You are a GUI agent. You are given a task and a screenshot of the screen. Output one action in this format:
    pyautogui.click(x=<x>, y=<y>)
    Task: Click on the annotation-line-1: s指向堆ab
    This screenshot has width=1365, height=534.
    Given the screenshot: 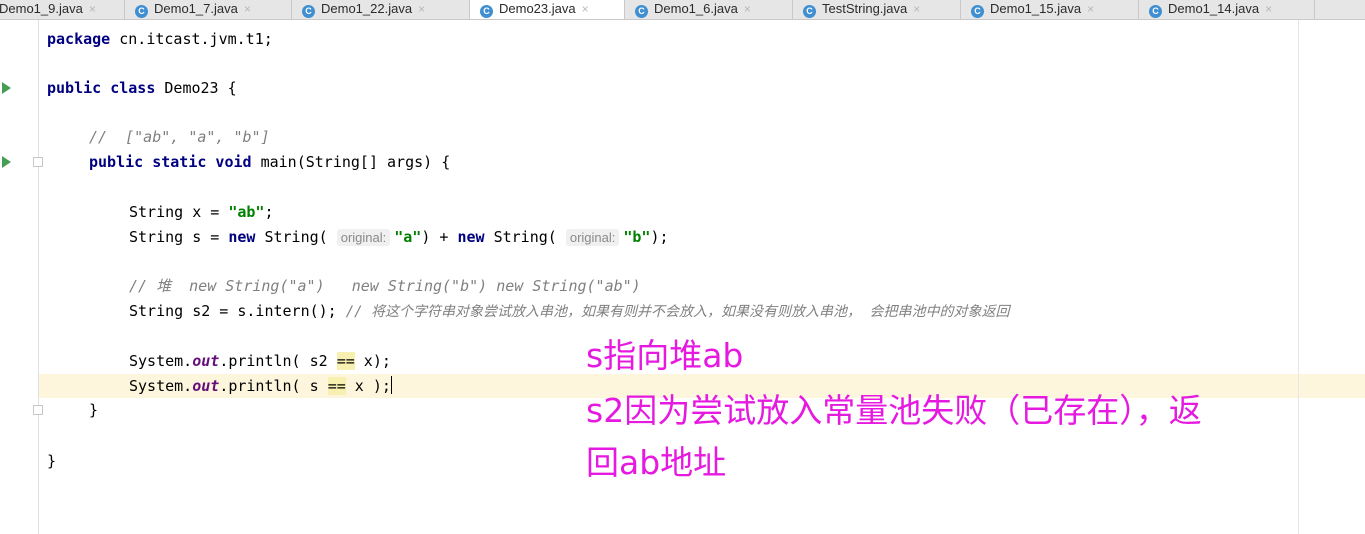 What is the action you would take?
    pyautogui.click(x=665, y=355)
    